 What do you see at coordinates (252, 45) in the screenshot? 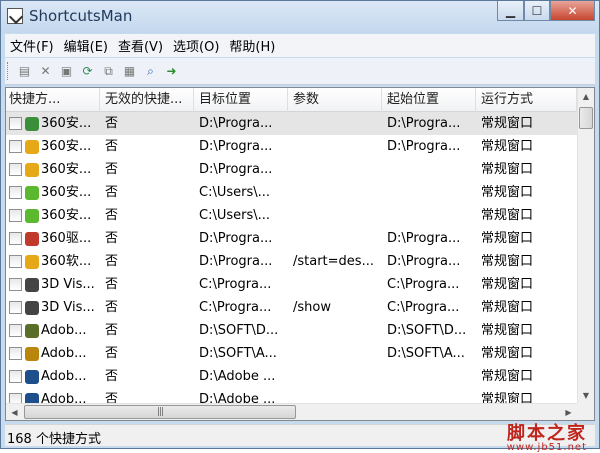
I see `menu-help: 帮助(H)` at bounding box center [252, 45].